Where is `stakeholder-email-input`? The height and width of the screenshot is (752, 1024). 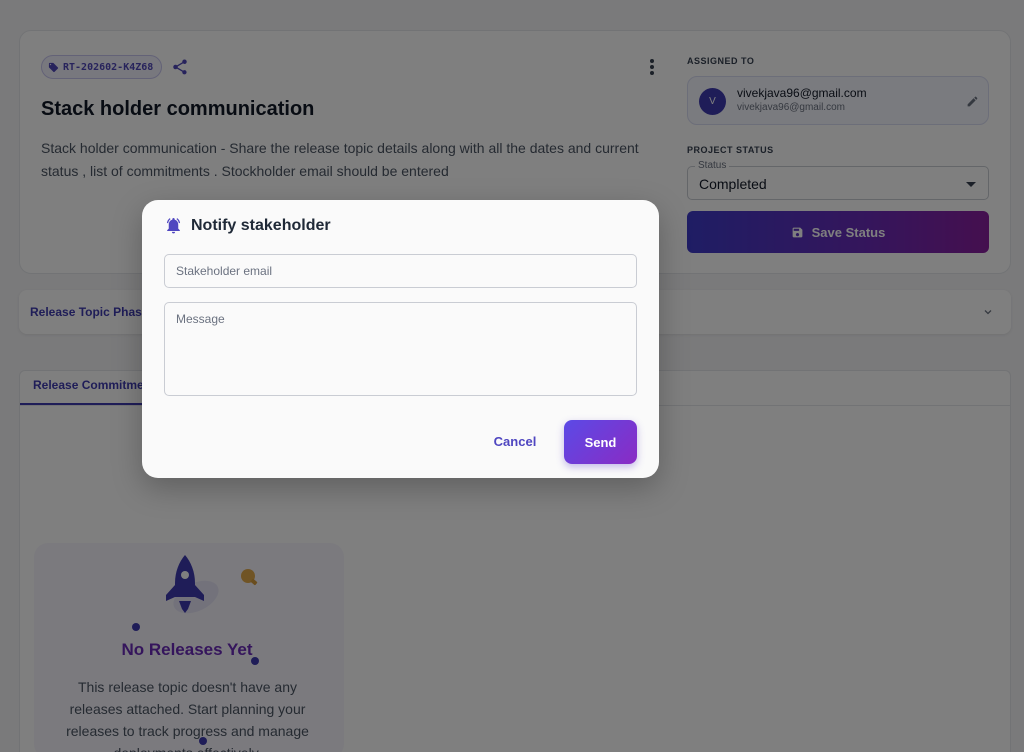
stakeholder-email-input is located at coordinates (400, 271).